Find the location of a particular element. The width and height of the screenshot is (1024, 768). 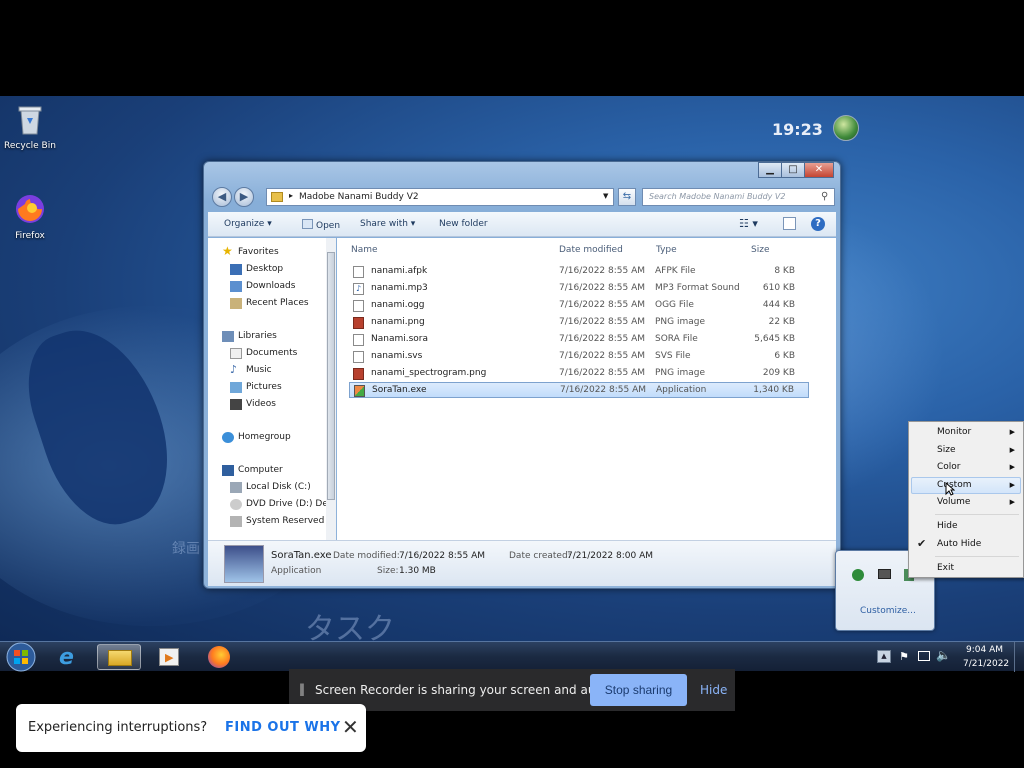

nav-scrollbar is located at coordinates (331, 389).